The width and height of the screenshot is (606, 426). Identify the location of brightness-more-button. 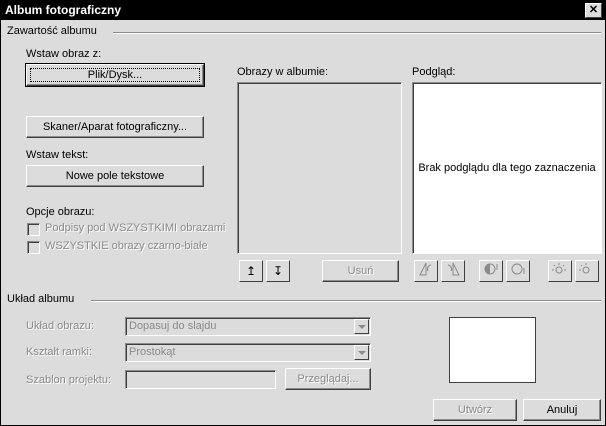
(560, 271).